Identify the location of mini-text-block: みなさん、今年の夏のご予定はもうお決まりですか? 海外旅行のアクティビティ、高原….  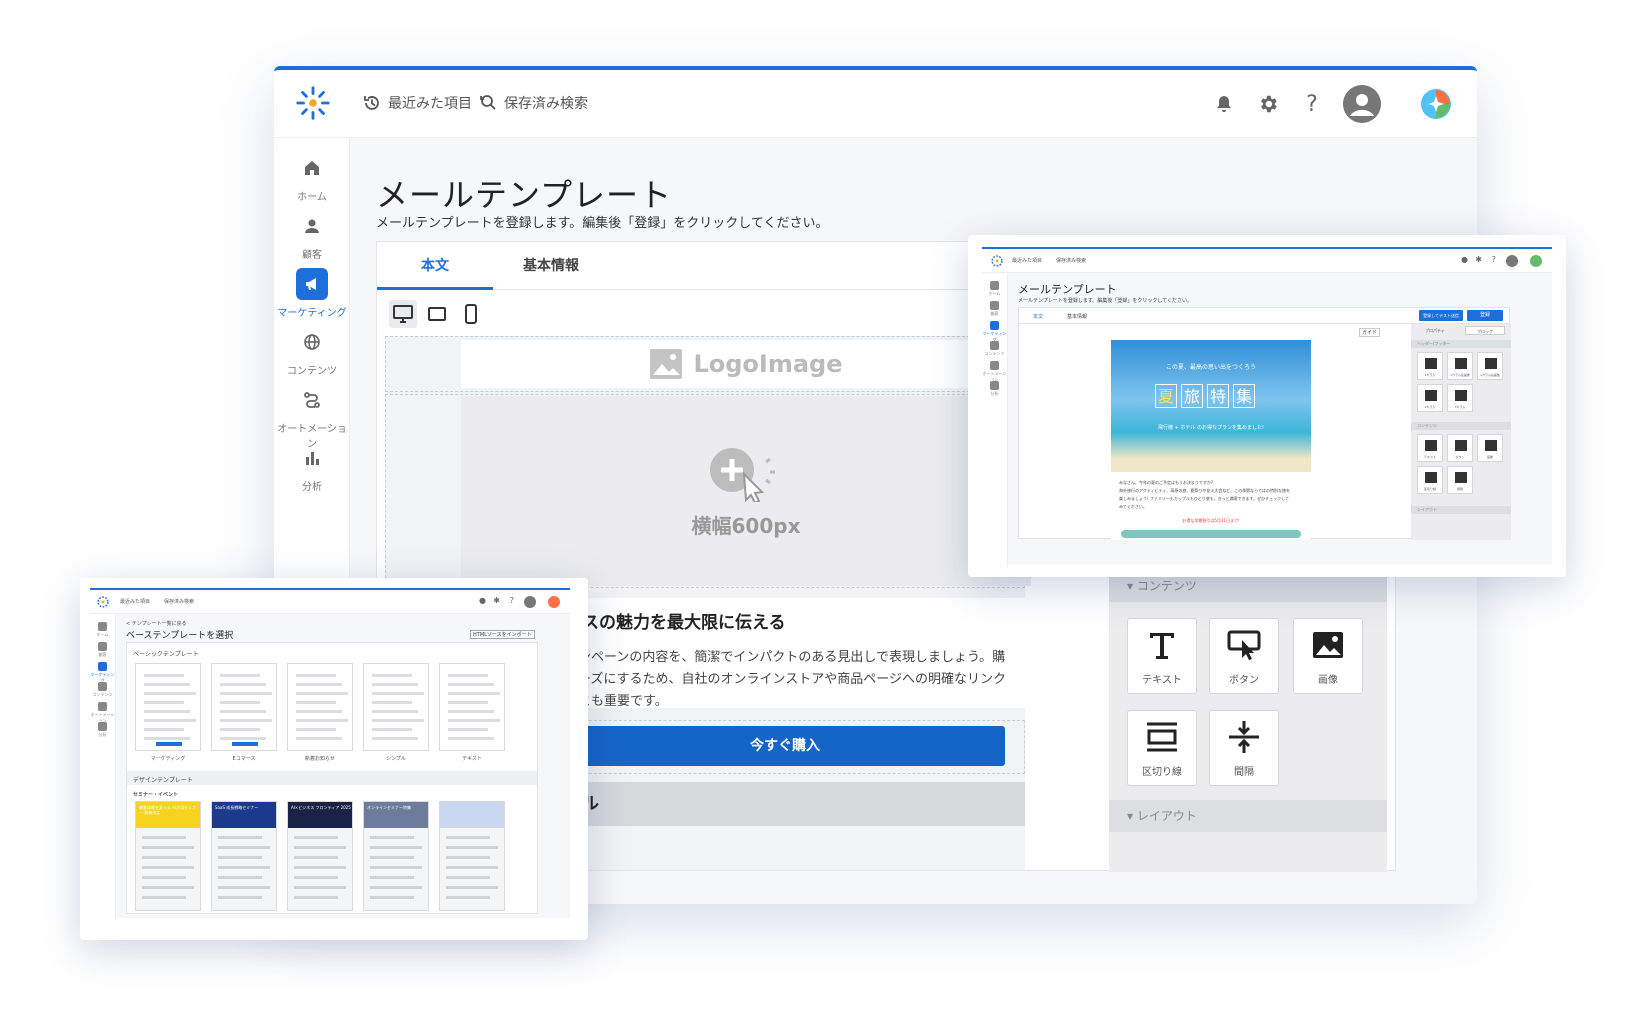
(1211, 508).